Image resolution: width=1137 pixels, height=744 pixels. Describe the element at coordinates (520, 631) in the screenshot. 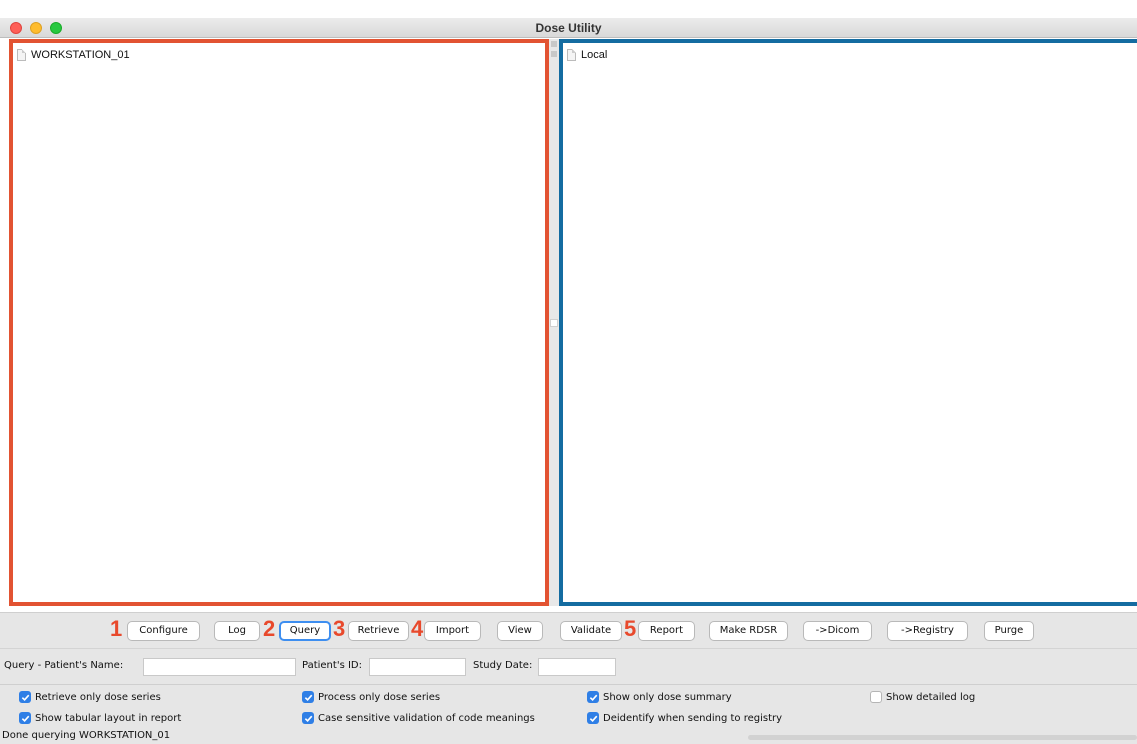

I see `view-button: View` at that location.